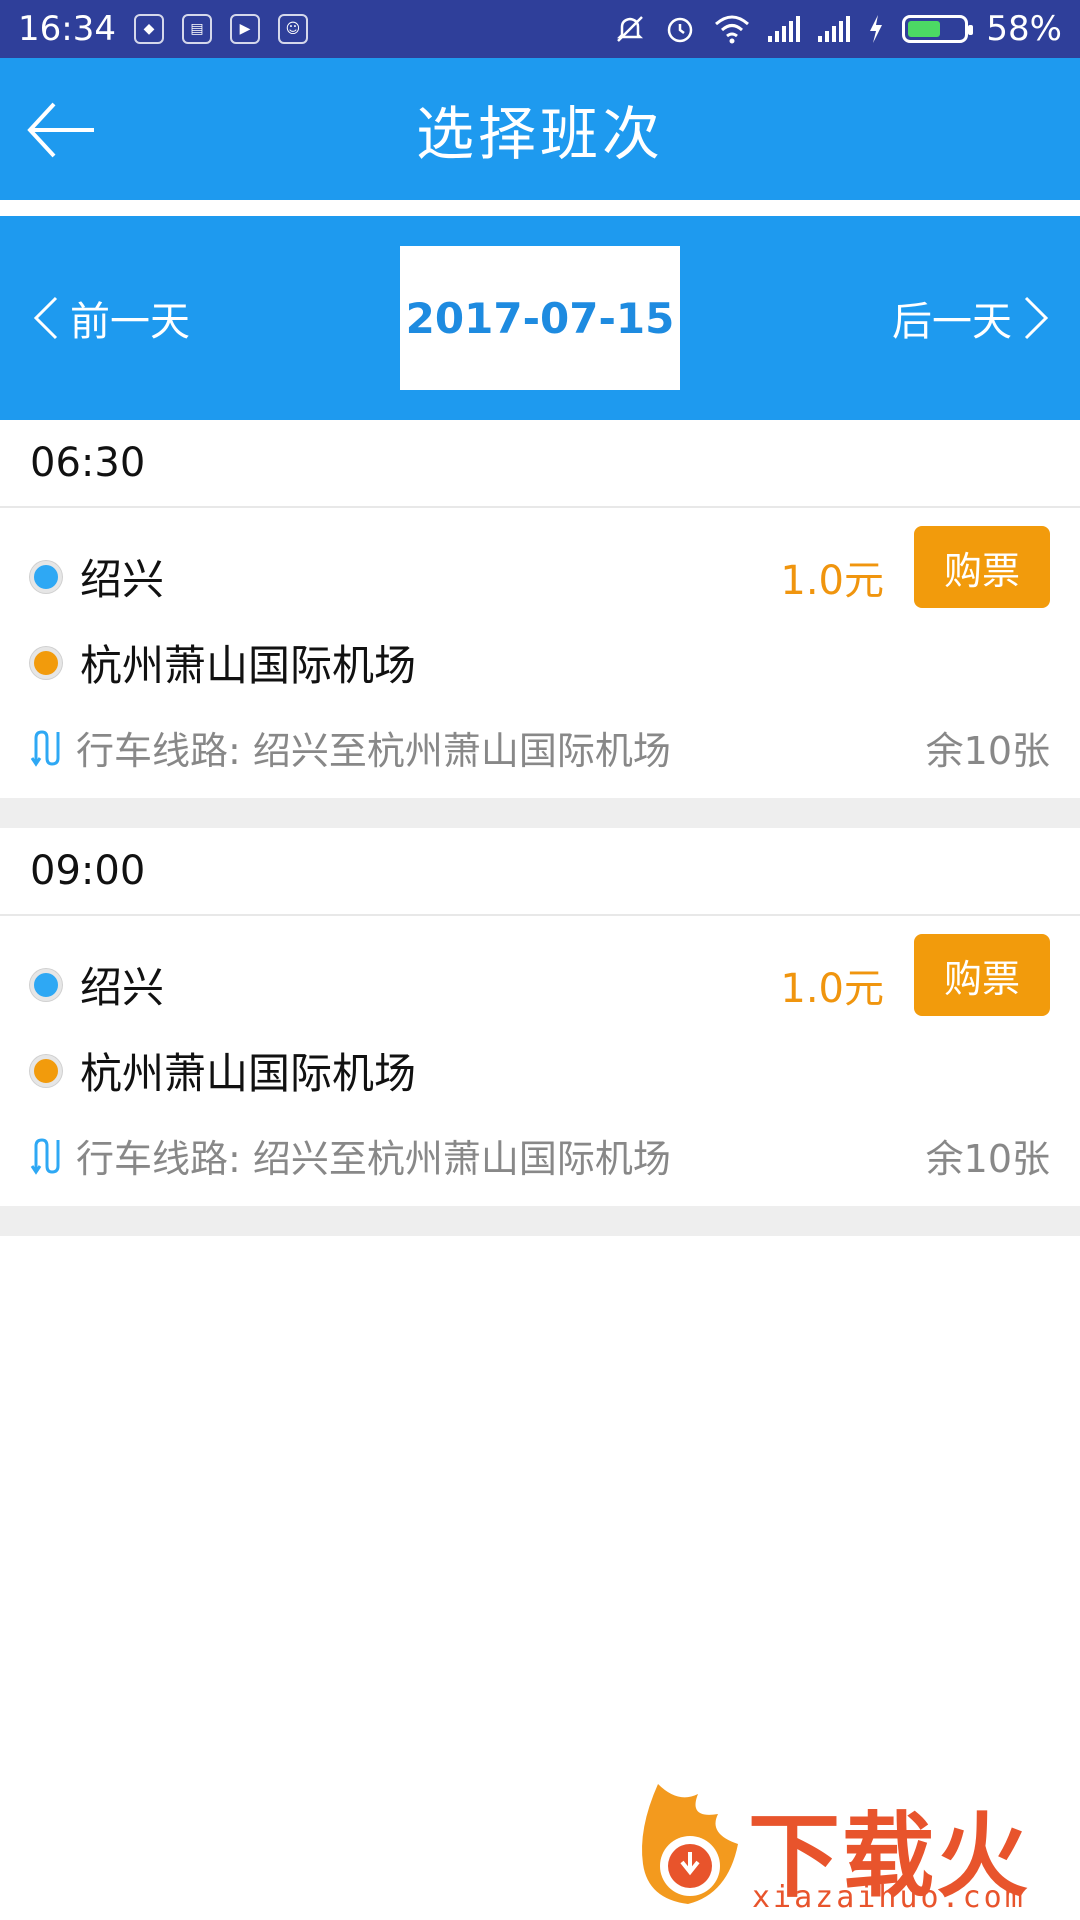 Image resolution: width=1080 pixels, height=1920 pixels. Describe the element at coordinates (848, 1844) in the screenshot. I see `watermark-logo: 下载火 xiazaihuo.com` at that location.